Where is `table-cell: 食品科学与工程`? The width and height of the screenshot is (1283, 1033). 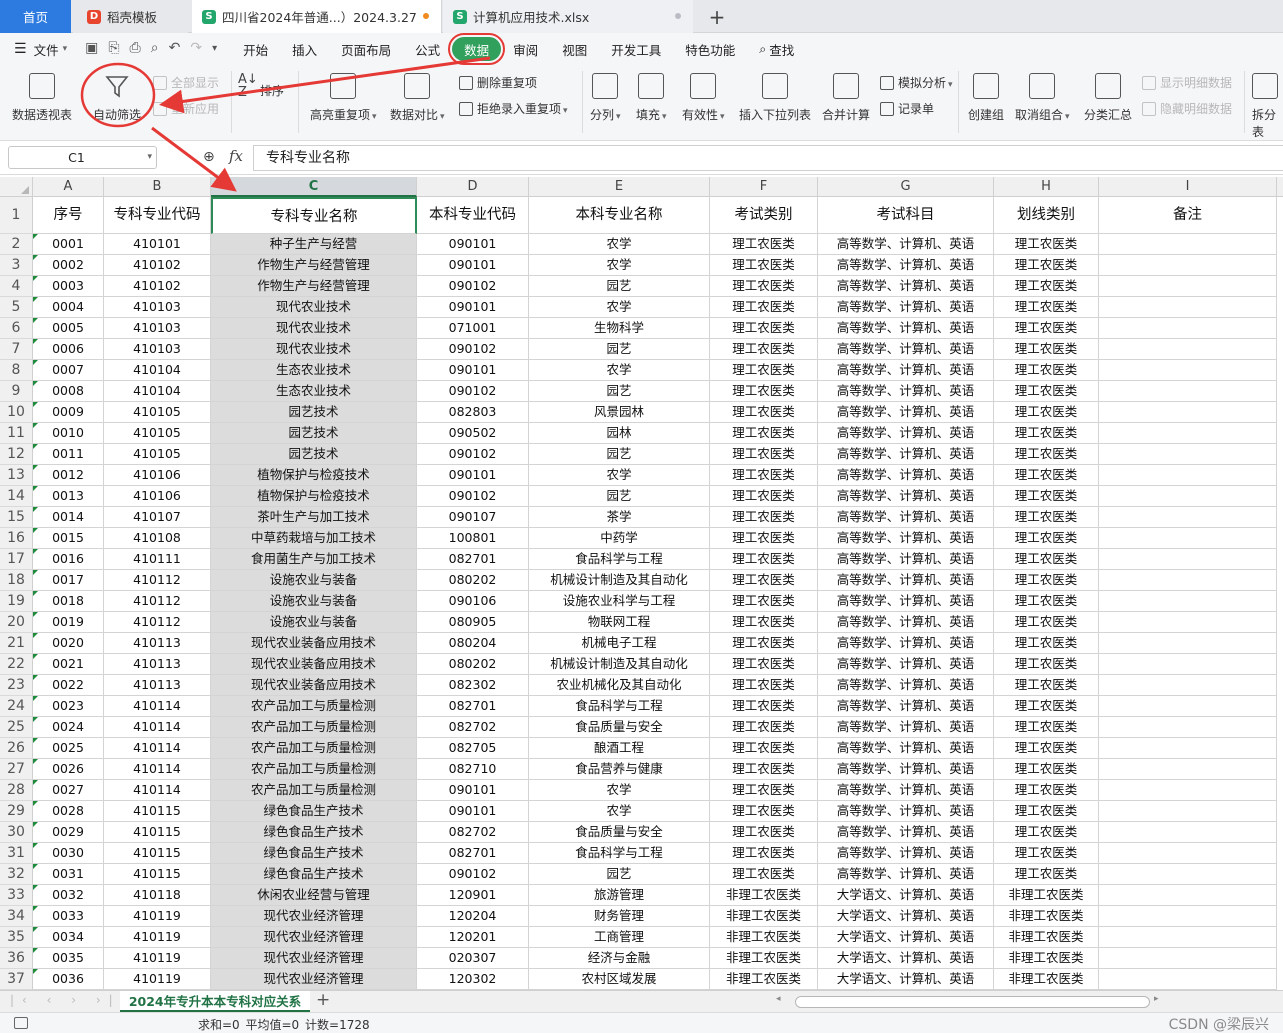
table-cell: 食品科学与工程 is located at coordinates (619, 853).